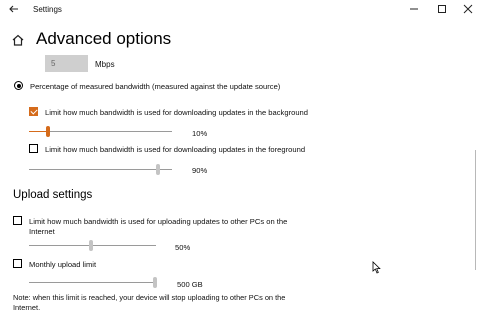 The height and width of the screenshot is (317, 480). What do you see at coordinates (33, 148) in the screenshot?
I see `foreground-limit-checkbox` at bounding box center [33, 148].